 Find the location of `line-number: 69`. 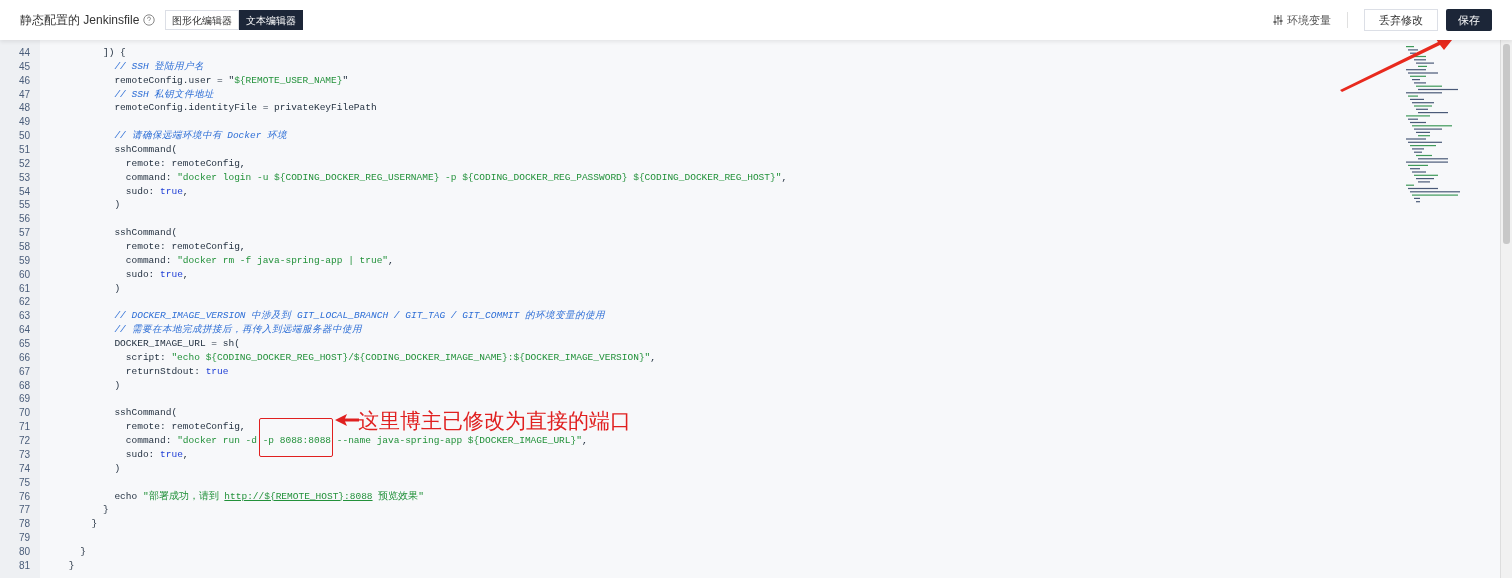

line-number: 69 is located at coordinates (24, 399).